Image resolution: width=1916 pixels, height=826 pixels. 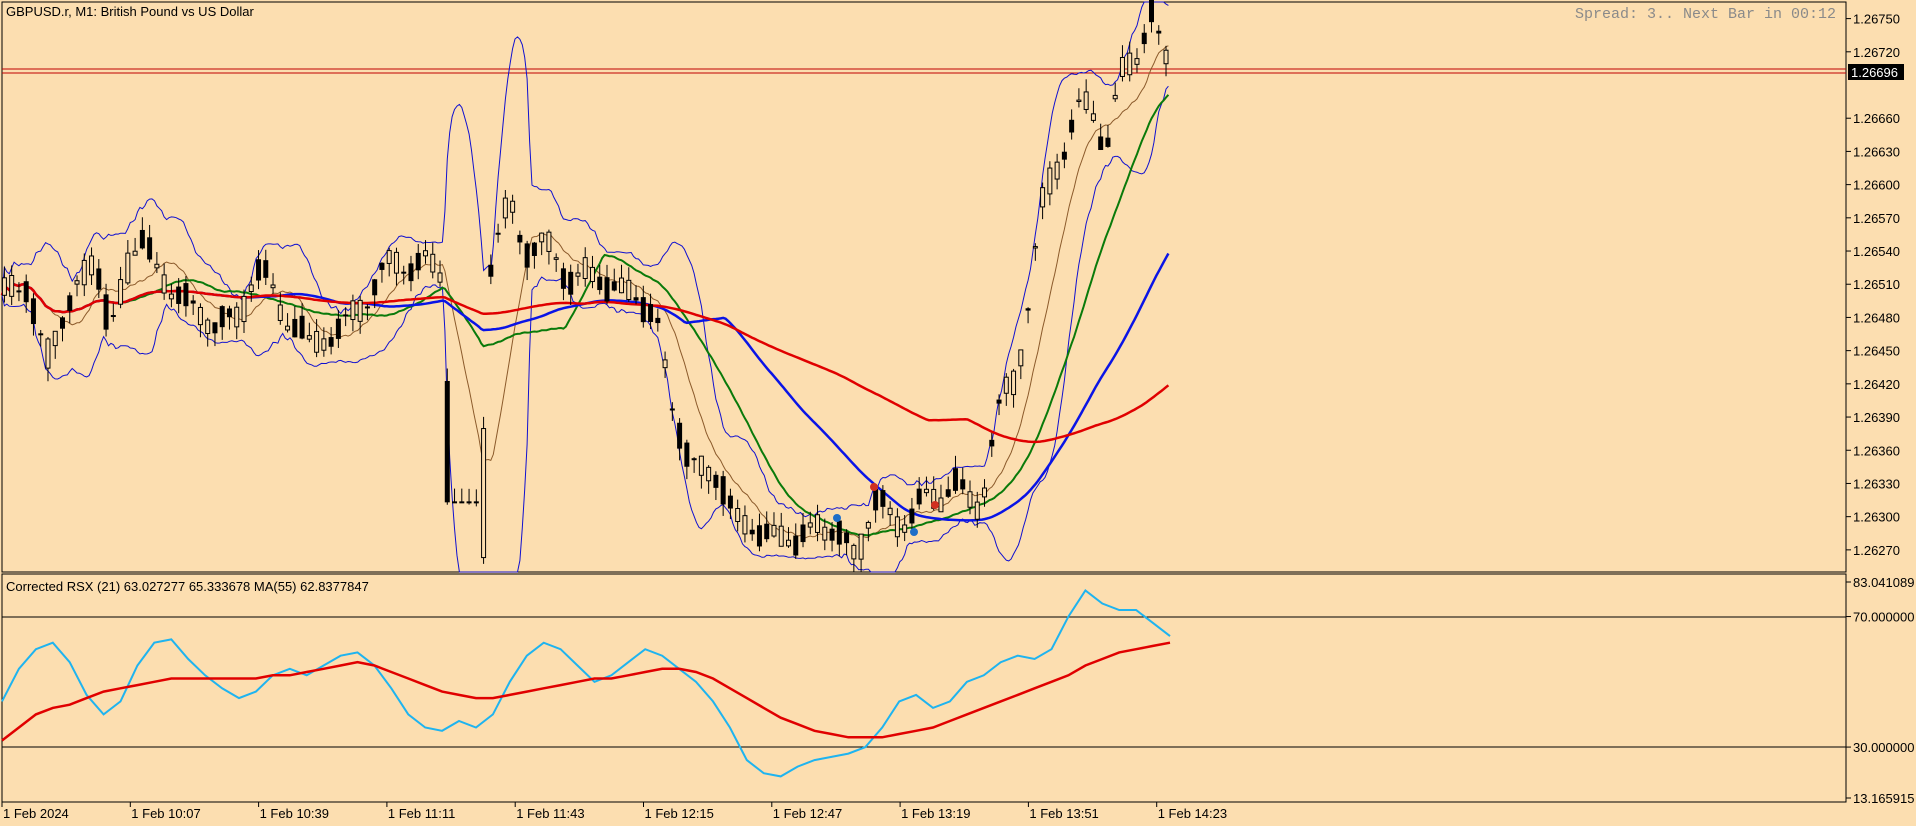 I want to click on indicator-axis: 83.041089 70.000000 30.000000 13.165915, so click(x=1880, y=690).